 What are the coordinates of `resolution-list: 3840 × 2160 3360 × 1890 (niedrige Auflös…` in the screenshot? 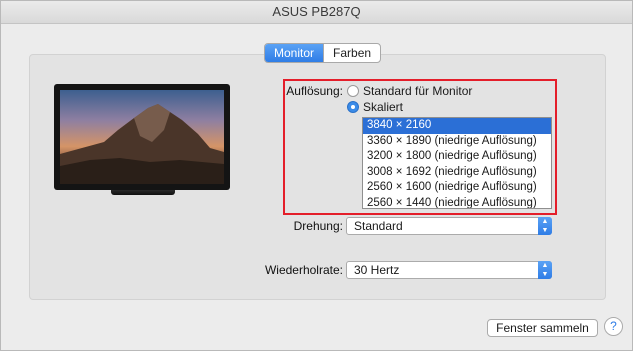 It's located at (457, 163).